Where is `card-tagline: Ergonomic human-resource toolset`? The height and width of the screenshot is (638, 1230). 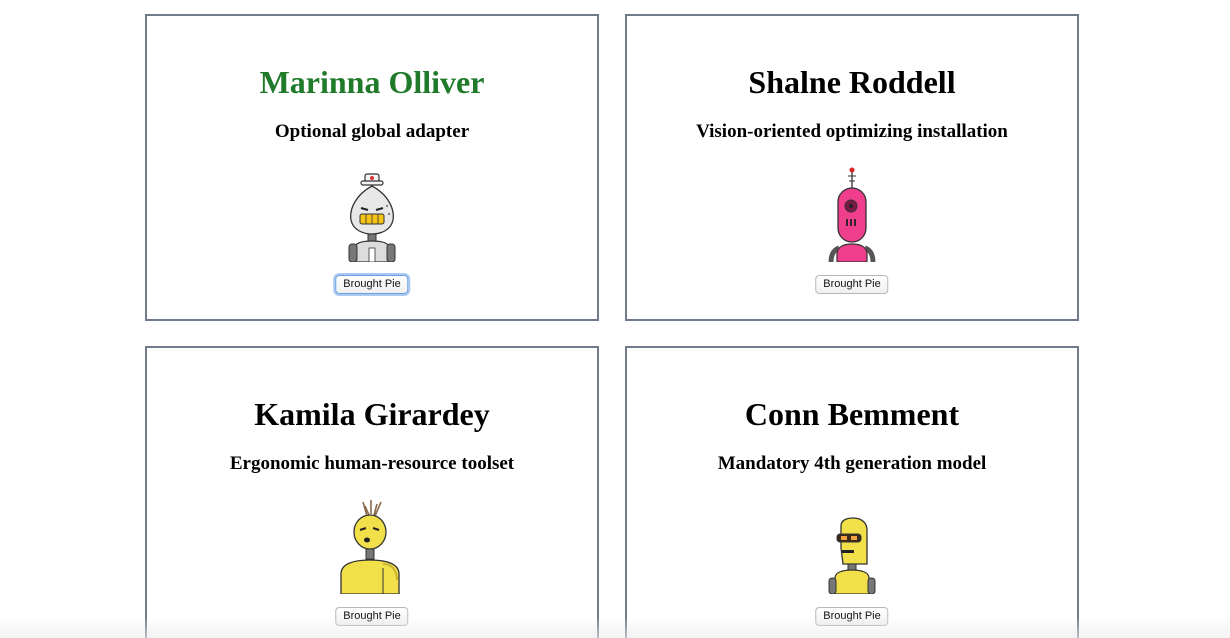 card-tagline: Ergonomic human-resource toolset is located at coordinates (372, 463).